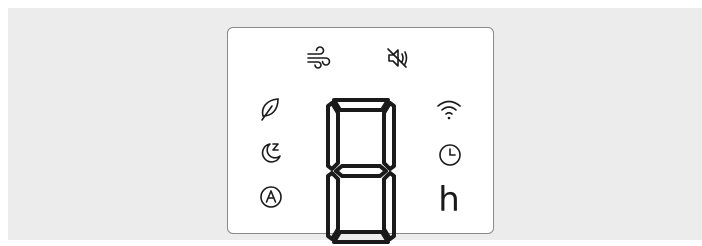  What do you see at coordinates (333, 206) in the screenshot?
I see `segment-e` at bounding box center [333, 206].